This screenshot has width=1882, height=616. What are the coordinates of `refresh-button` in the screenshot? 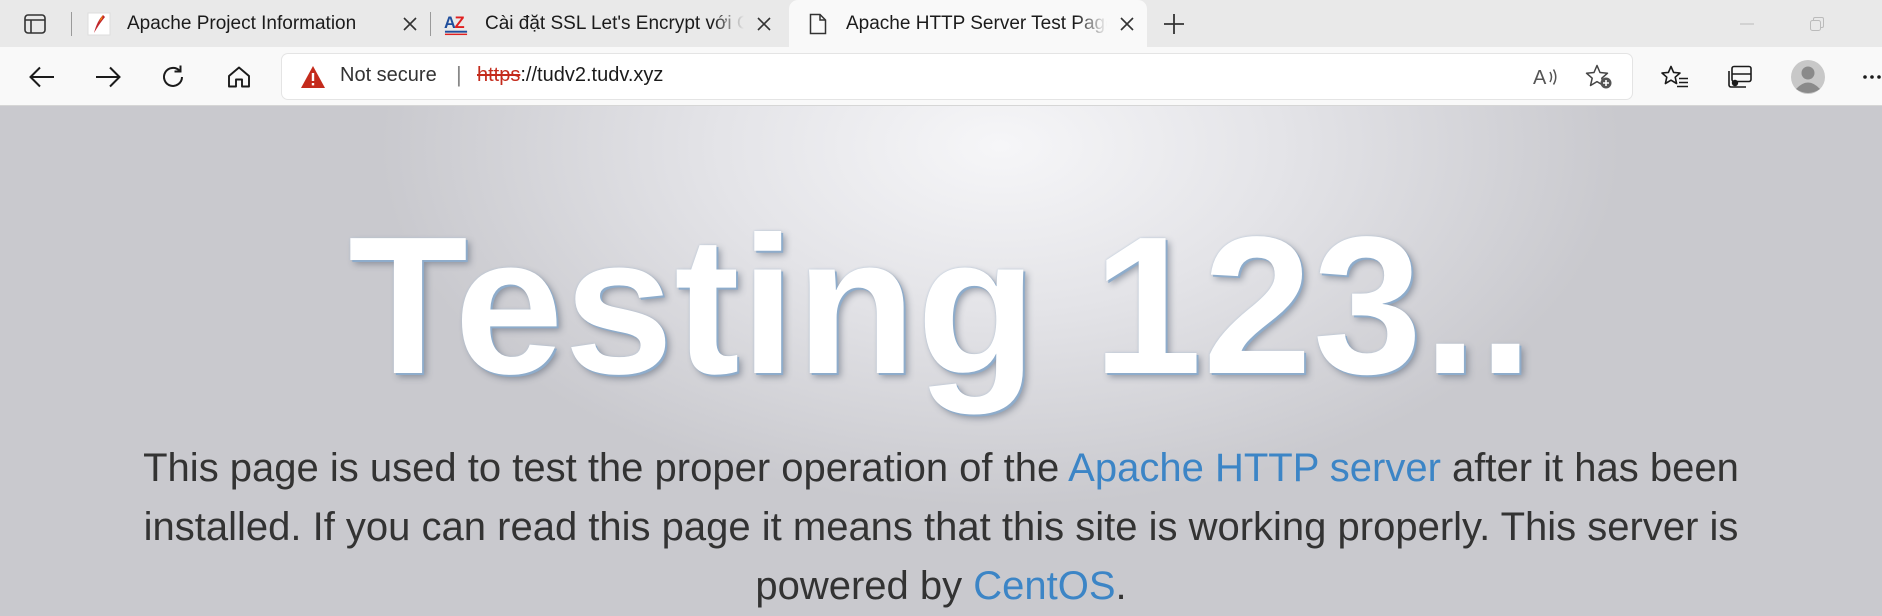 It's located at (173, 77).